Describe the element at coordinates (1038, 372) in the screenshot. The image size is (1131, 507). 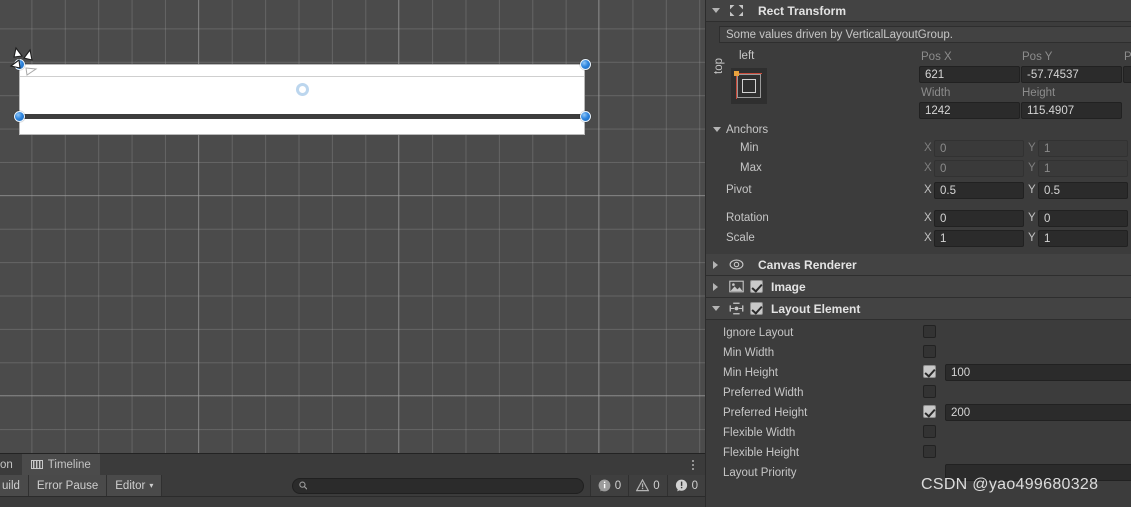
I see `field-min-height: 100` at that location.